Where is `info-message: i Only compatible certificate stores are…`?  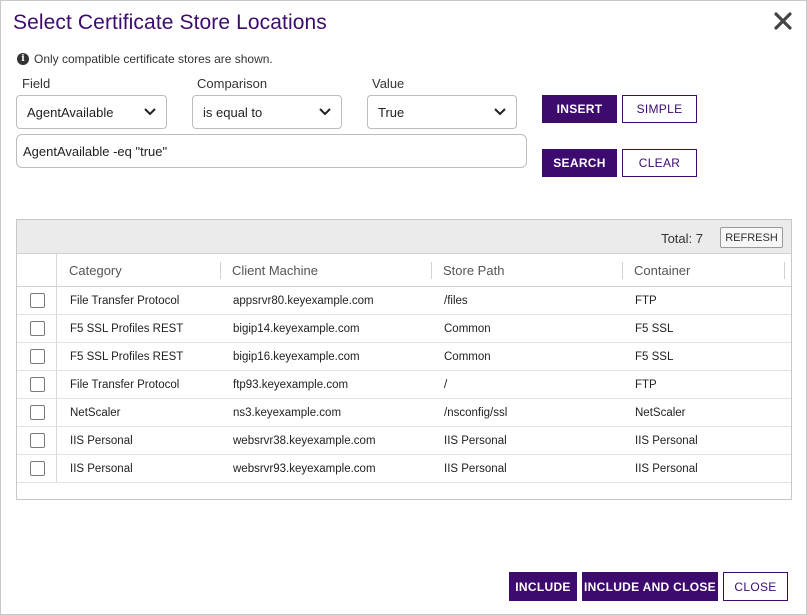
info-message: i Only compatible certificate stores are… is located at coordinates (145, 59).